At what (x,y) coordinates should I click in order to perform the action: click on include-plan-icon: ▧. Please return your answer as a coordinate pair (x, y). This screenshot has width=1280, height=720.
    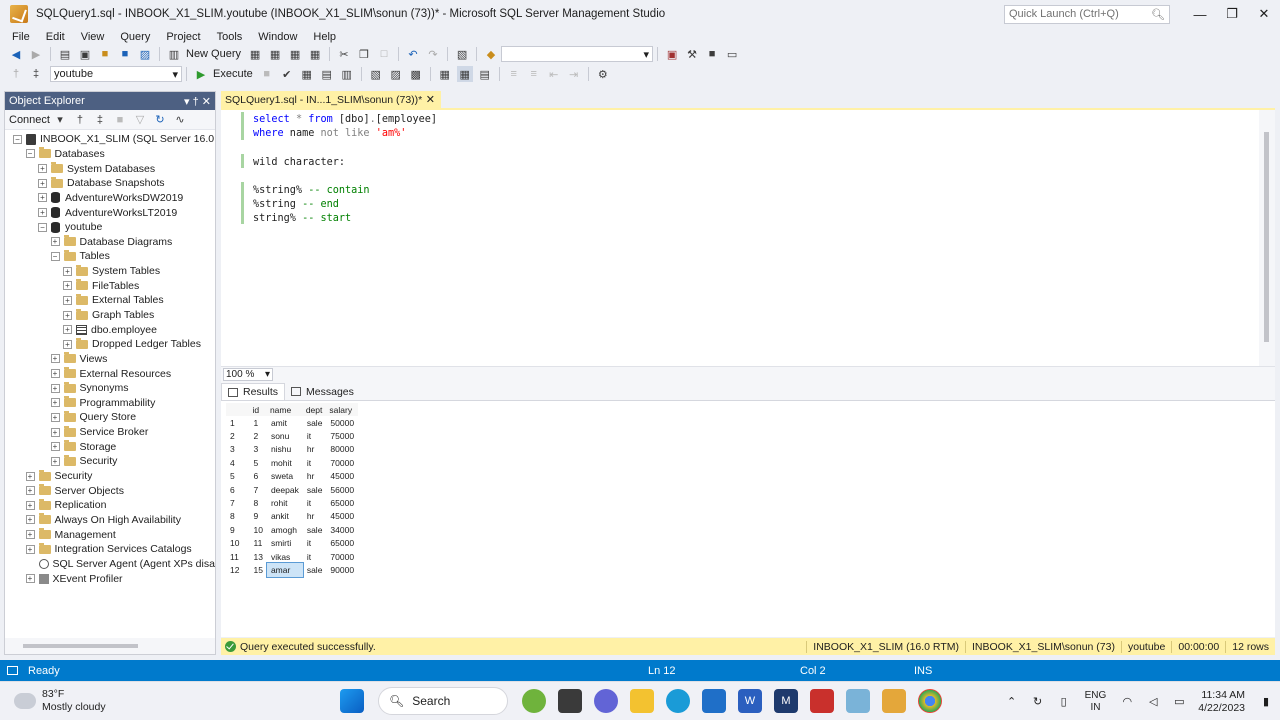
    Looking at the image, I should click on (376, 74).